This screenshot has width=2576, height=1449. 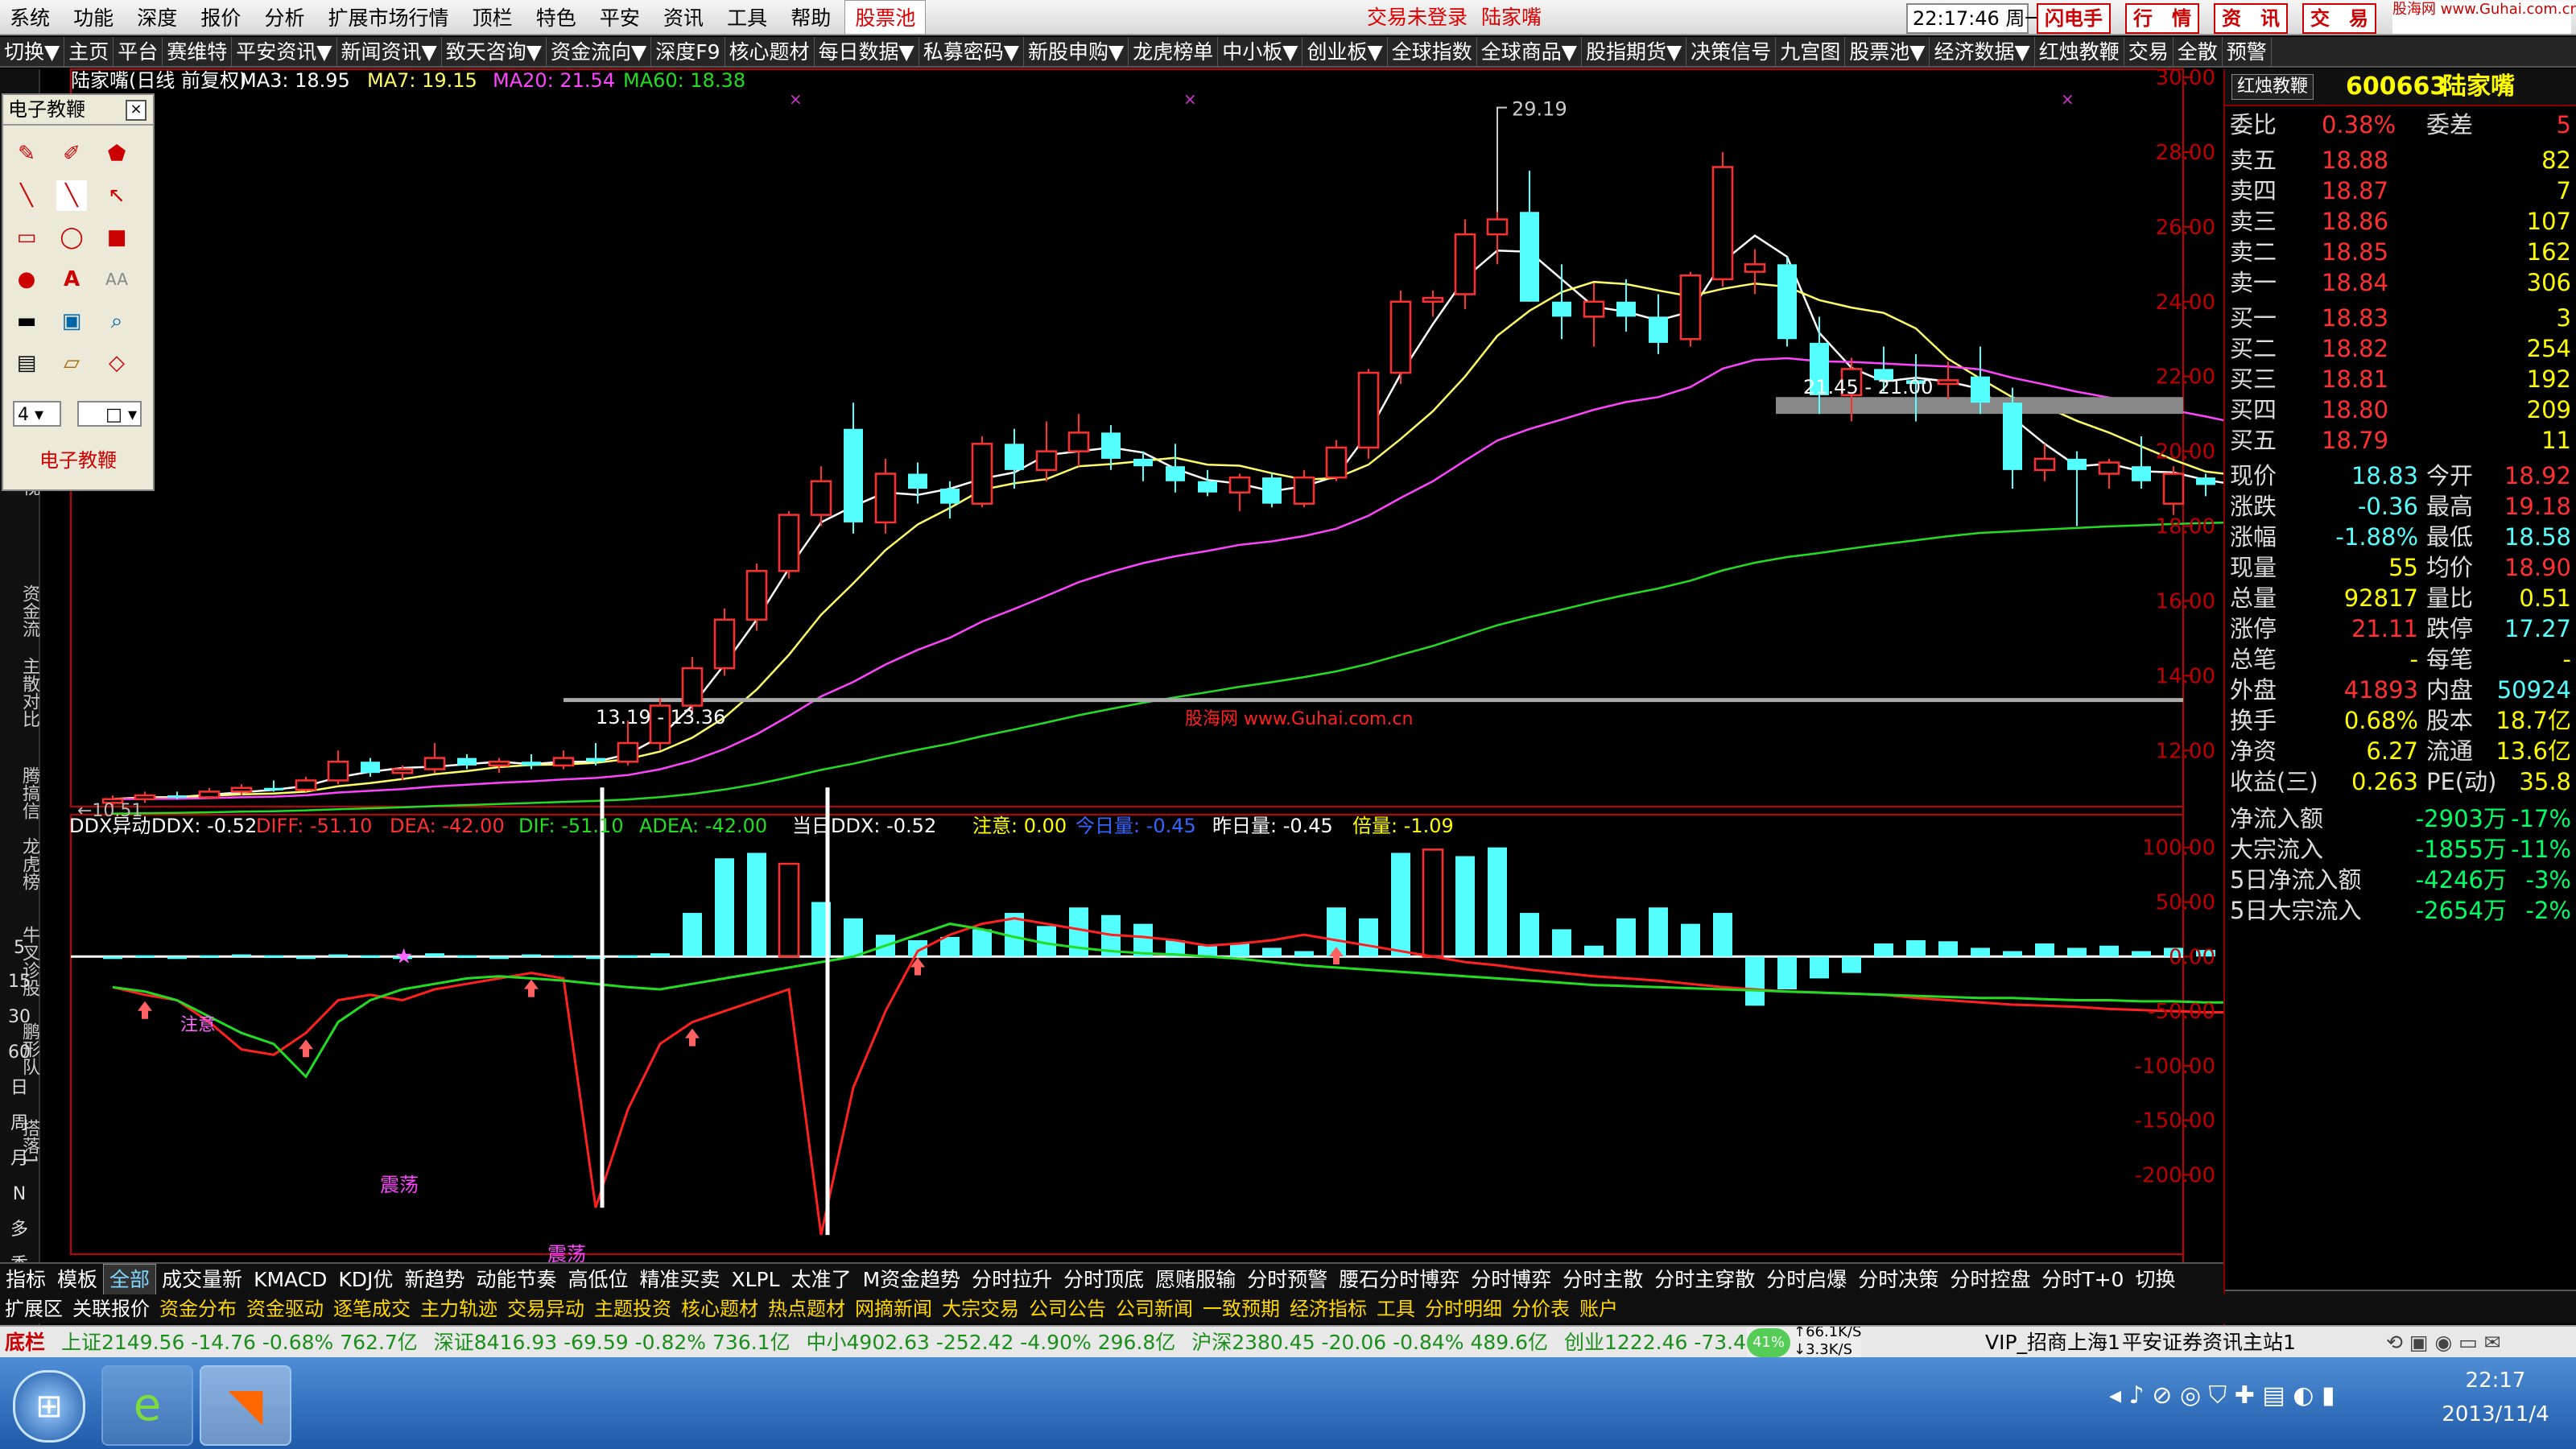 I want to click on indicator-tab: 分时博弈, so click(x=1511, y=1279).